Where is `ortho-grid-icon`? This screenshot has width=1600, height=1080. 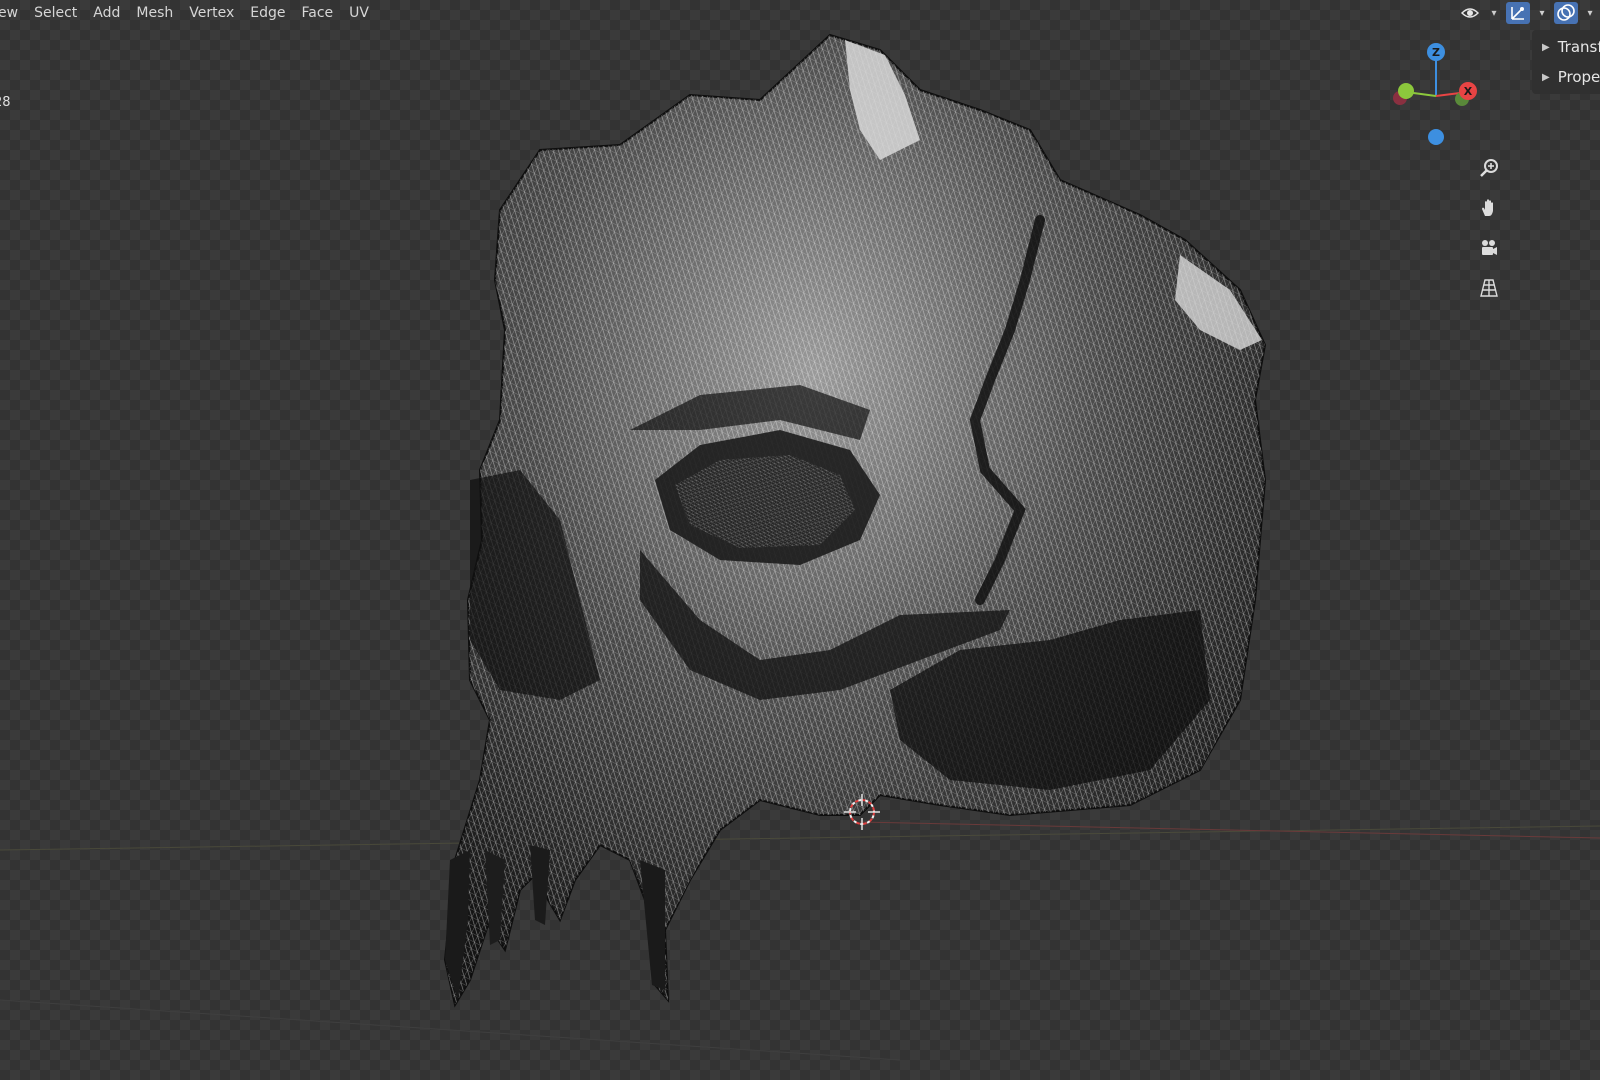
ortho-grid-icon is located at coordinates (1489, 288).